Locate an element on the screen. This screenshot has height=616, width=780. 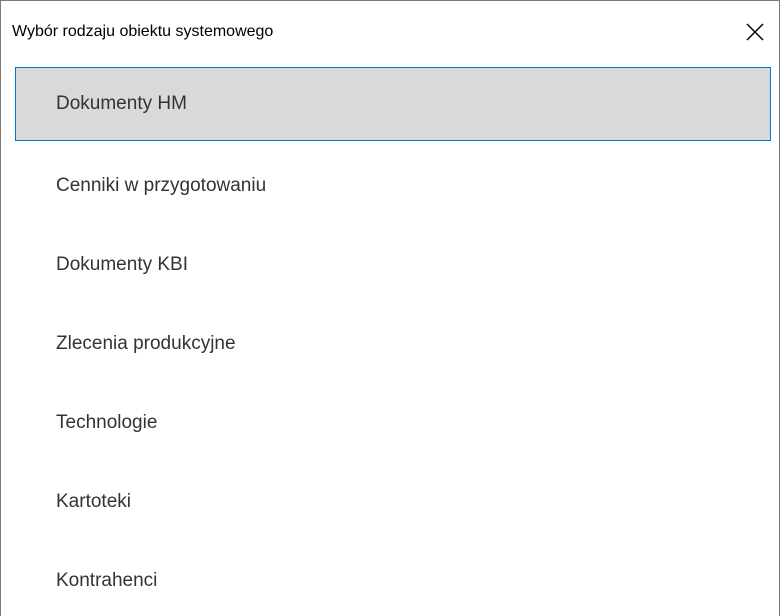
list-item-label: Dokumenty HM is located at coordinates (121, 103).